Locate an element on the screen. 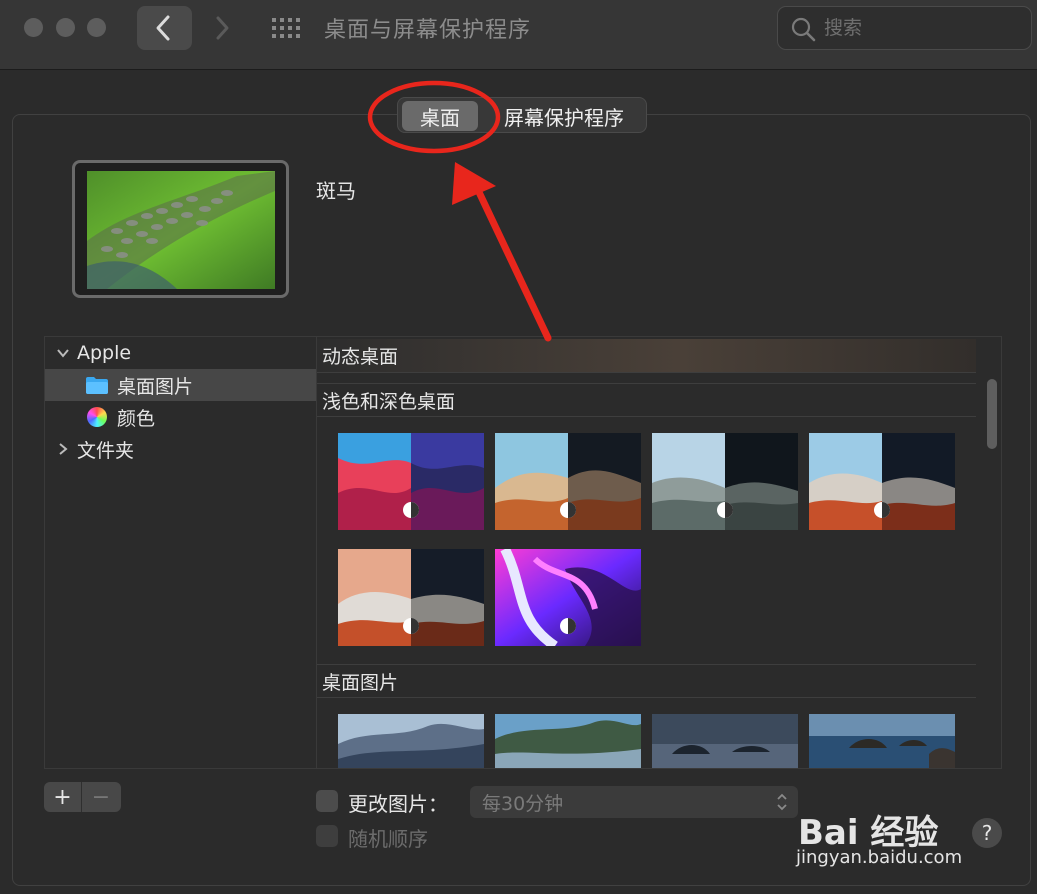  change-picture-checkbox is located at coordinates (327, 801).